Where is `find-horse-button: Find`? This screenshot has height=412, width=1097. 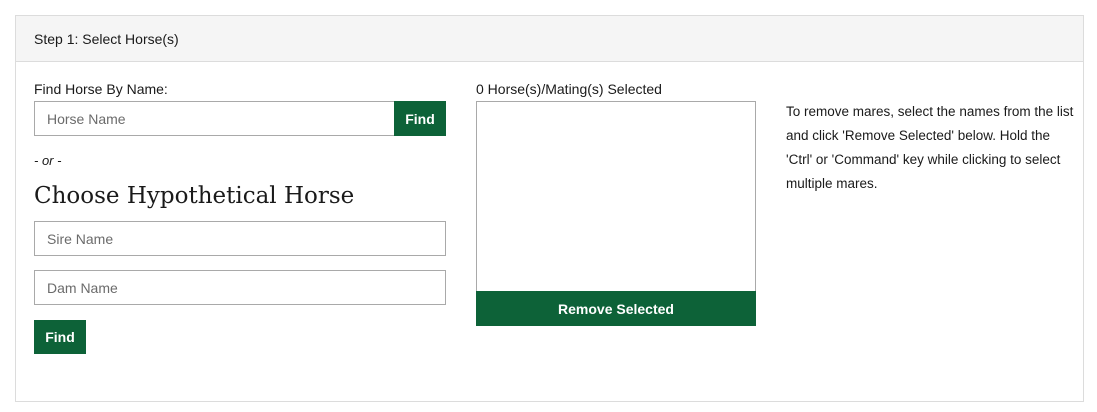 find-horse-button: Find is located at coordinates (420, 118).